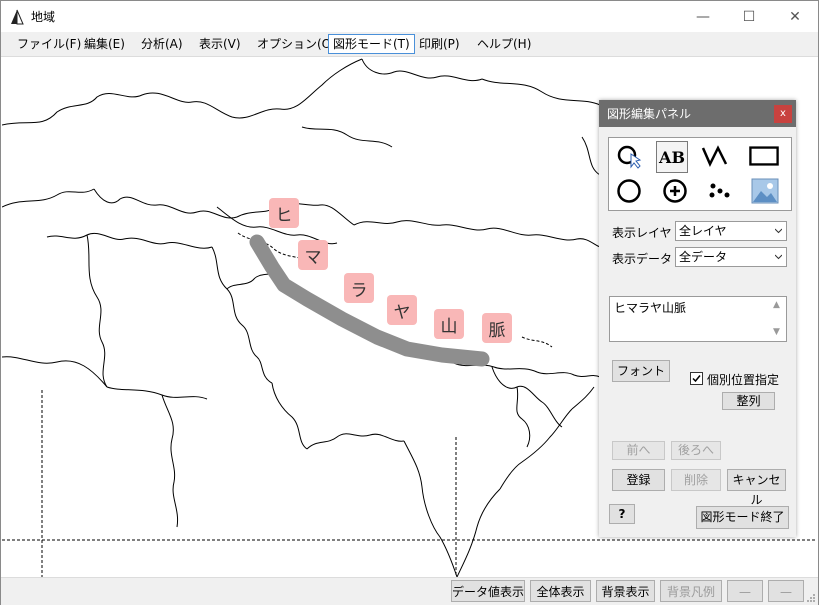 The height and width of the screenshot is (605, 819). What do you see at coordinates (700, 174) in the screenshot?
I see `tool-palette: AB` at bounding box center [700, 174].